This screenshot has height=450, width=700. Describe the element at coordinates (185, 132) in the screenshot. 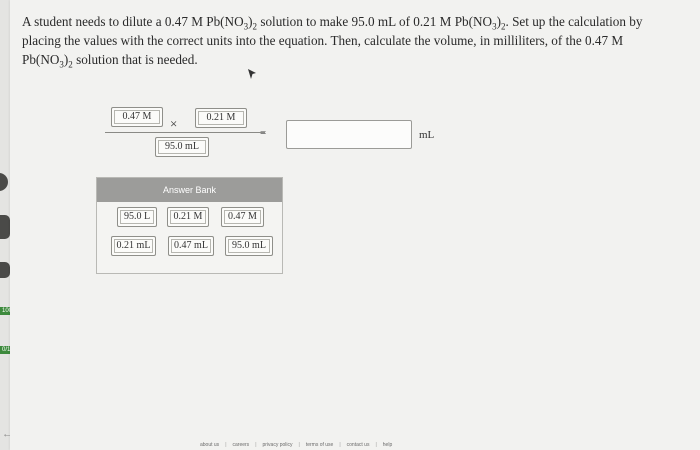

I see `fraction-bar` at that location.